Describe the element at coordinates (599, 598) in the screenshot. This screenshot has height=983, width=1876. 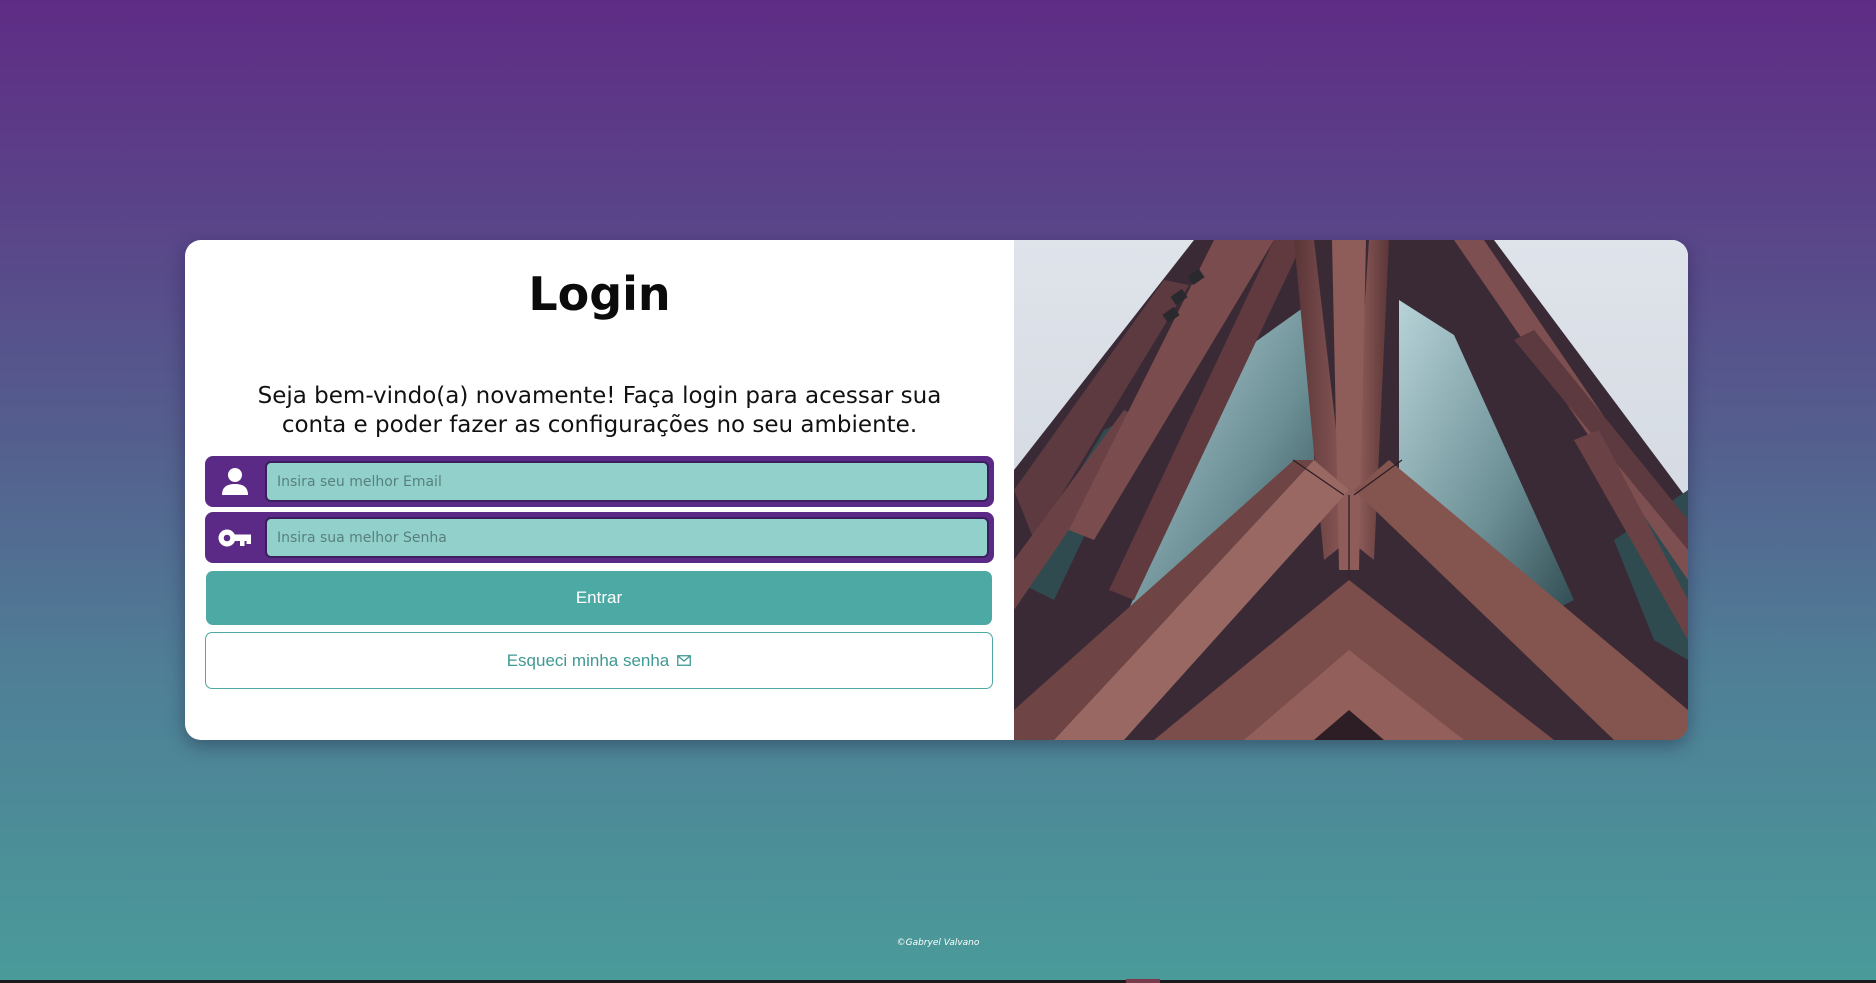
I see `login-button: Entrar` at that location.